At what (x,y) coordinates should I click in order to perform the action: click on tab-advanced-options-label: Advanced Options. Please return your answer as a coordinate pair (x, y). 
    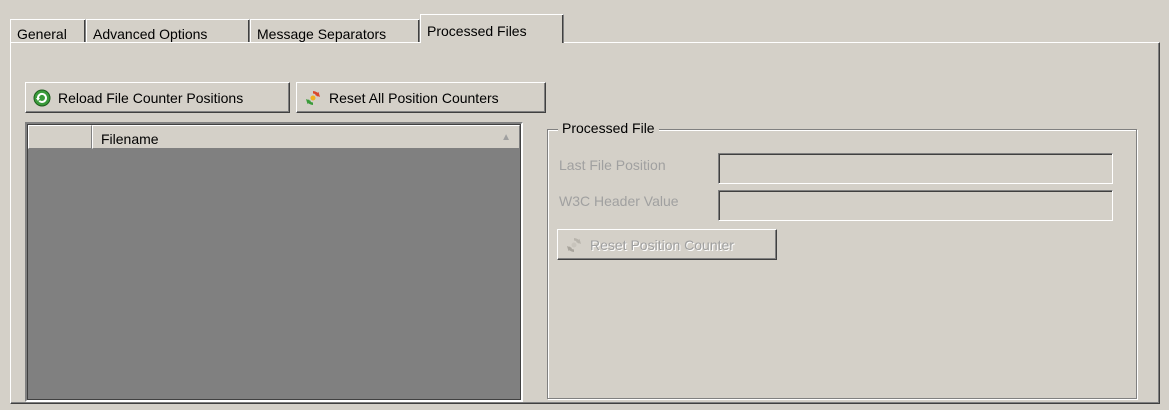
    Looking at the image, I should click on (150, 34).